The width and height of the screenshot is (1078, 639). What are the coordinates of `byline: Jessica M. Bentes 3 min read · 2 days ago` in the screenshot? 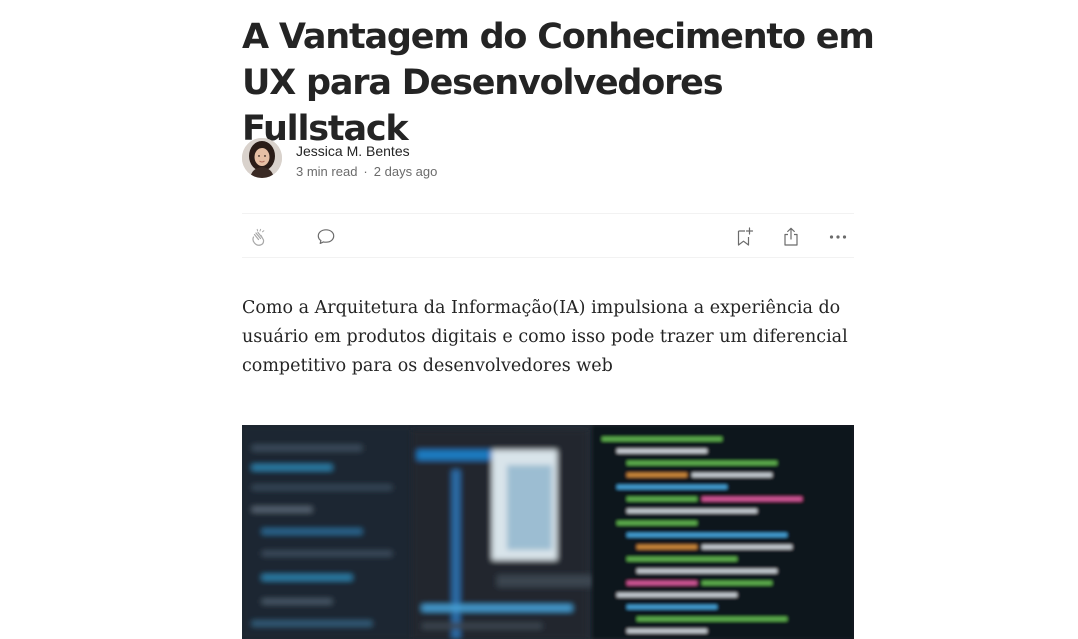 It's located at (442, 159).